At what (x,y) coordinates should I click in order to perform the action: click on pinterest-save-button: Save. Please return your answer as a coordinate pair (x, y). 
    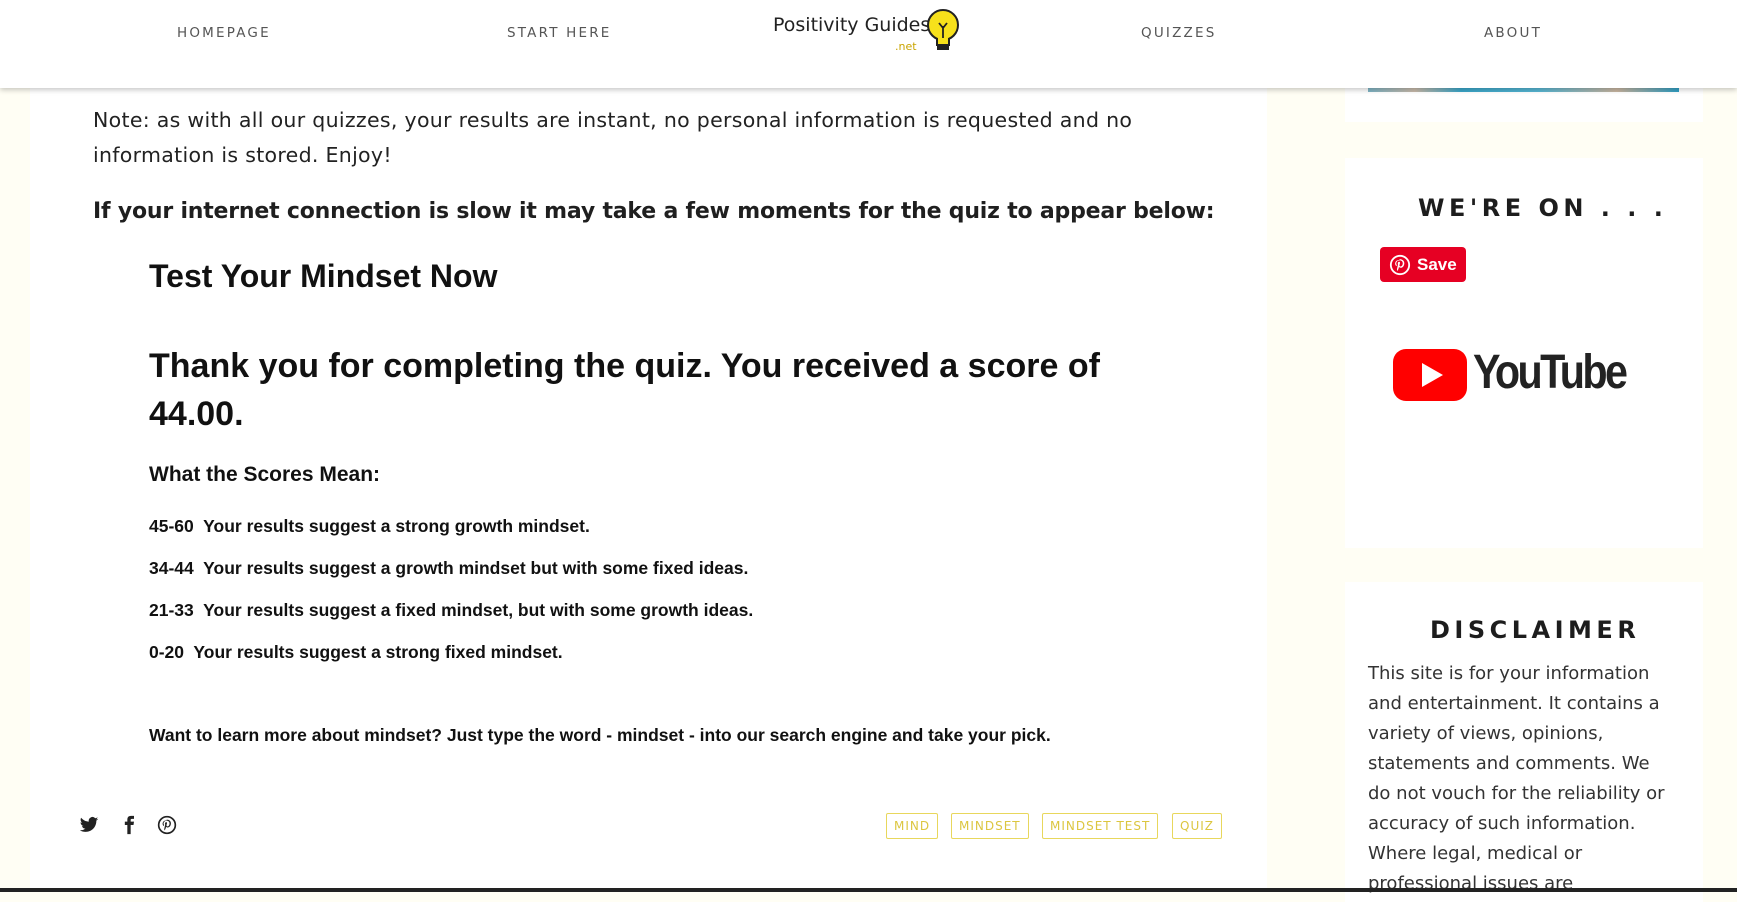
    Looking at the image, I should click on (1423, 264).